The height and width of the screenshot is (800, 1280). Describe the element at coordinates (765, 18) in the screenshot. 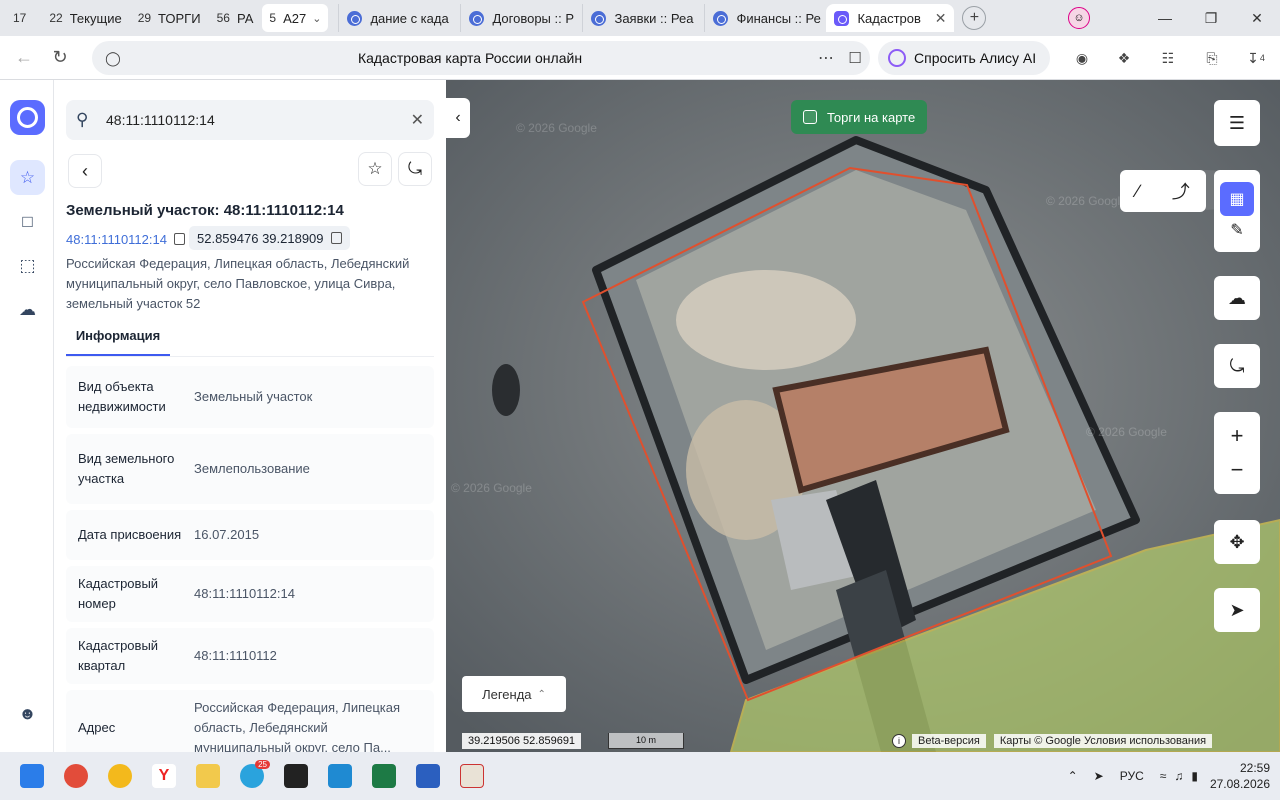

I see `browser-tab: Финансы :: Ре` at that location.